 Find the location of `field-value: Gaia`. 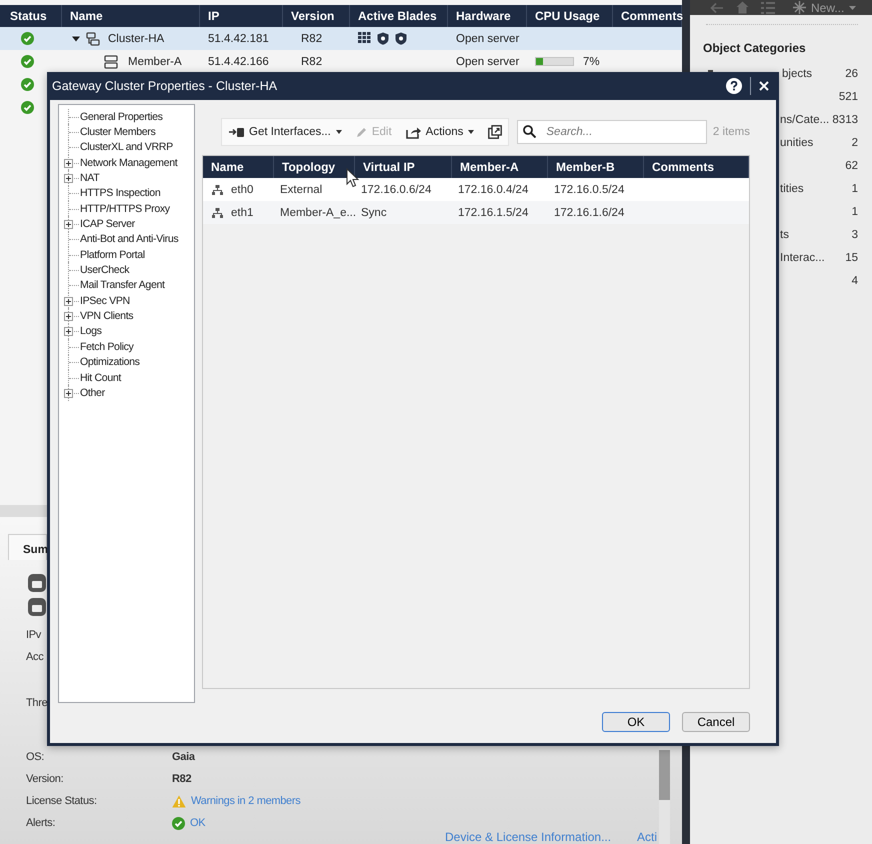

field-value: Gaia is located at coordinates (183, 757).